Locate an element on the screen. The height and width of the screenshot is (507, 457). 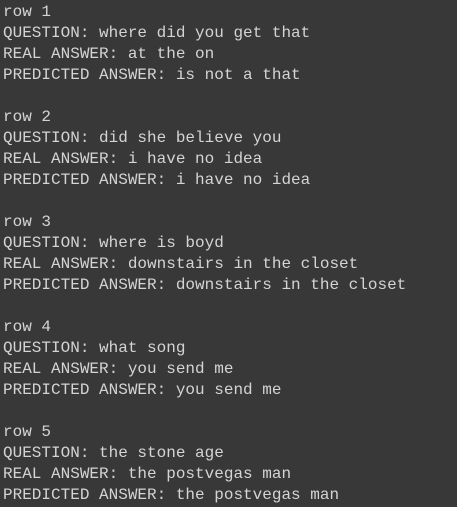
predicted-answer-line: PREDICTED ANSWER: the postvegas man is located at coordinates (171, 495).